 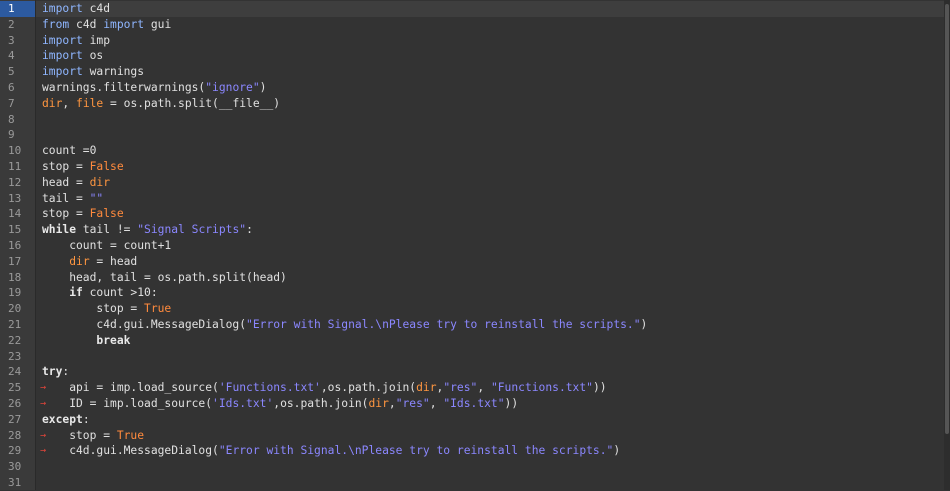 I want to click on line-number: 11, so click(x=15, y=166).